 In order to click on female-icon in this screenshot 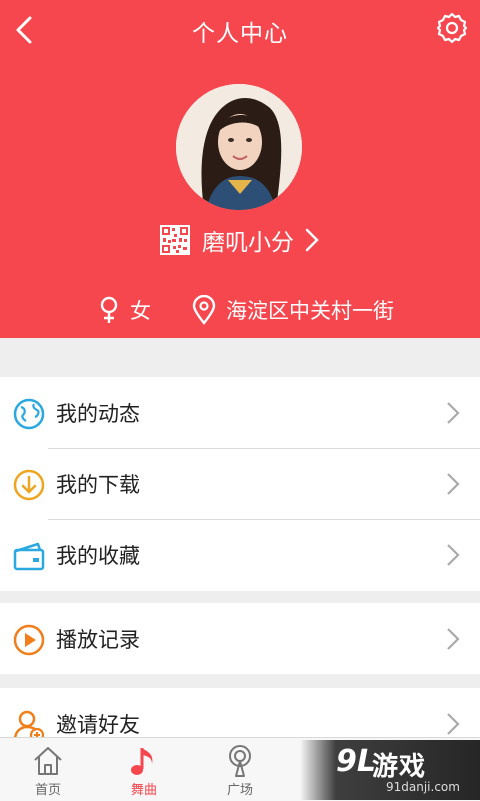, I will do `click(109, 309)`.